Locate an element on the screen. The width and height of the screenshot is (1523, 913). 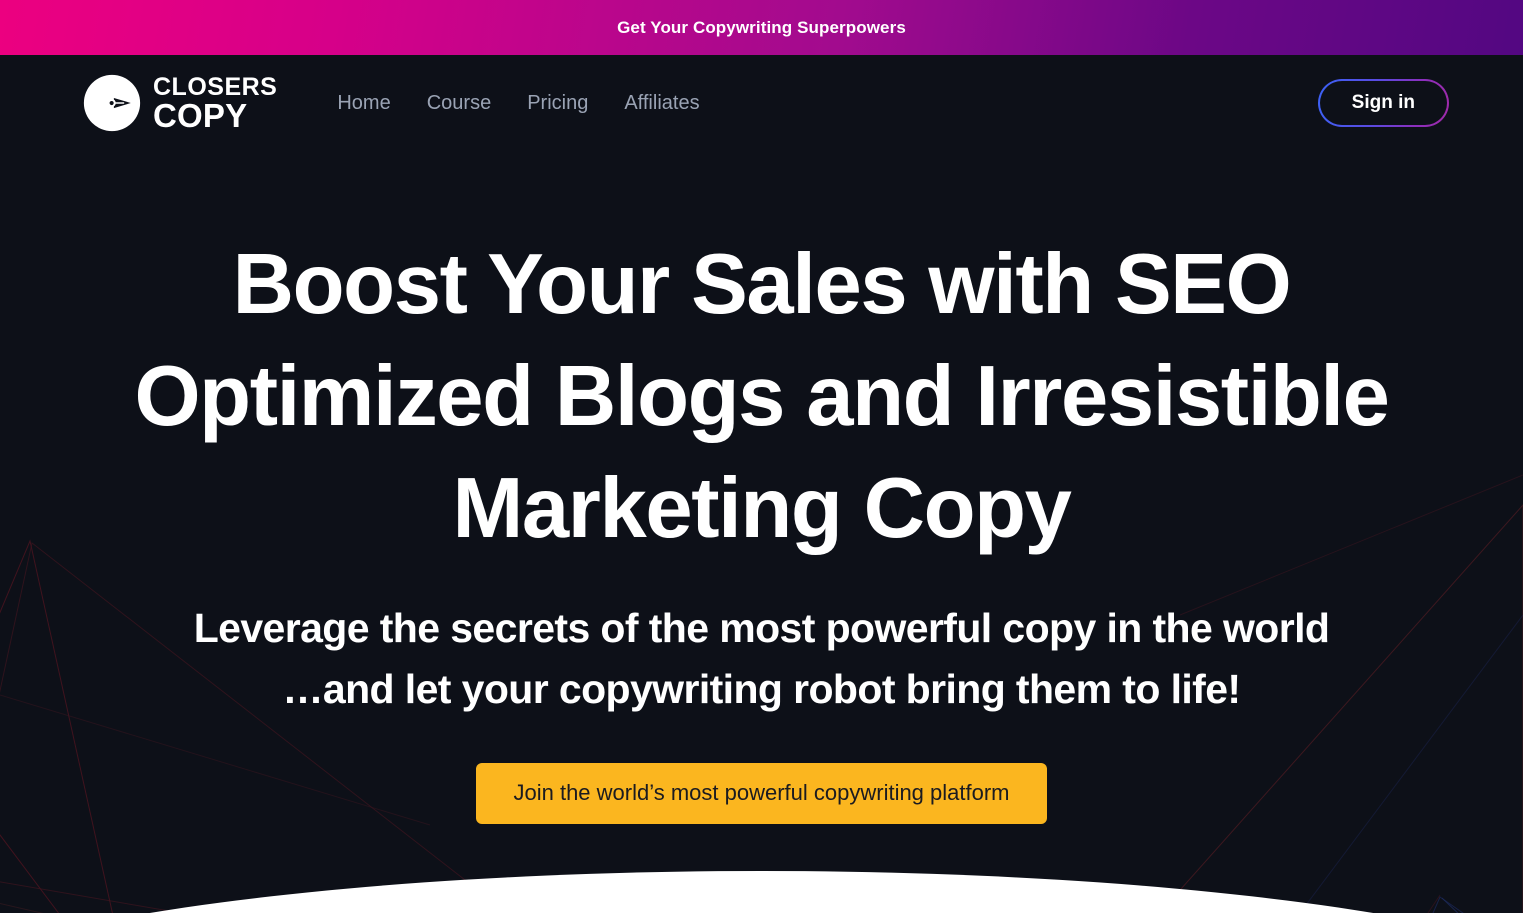
nav-item-affiliates: Affiliates is located at coordinates (661, 103).